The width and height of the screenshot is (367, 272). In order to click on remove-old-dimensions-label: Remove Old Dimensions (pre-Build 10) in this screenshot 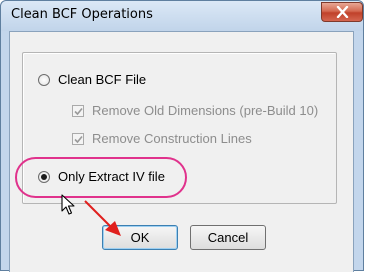, I will do `click(205, 110)`.